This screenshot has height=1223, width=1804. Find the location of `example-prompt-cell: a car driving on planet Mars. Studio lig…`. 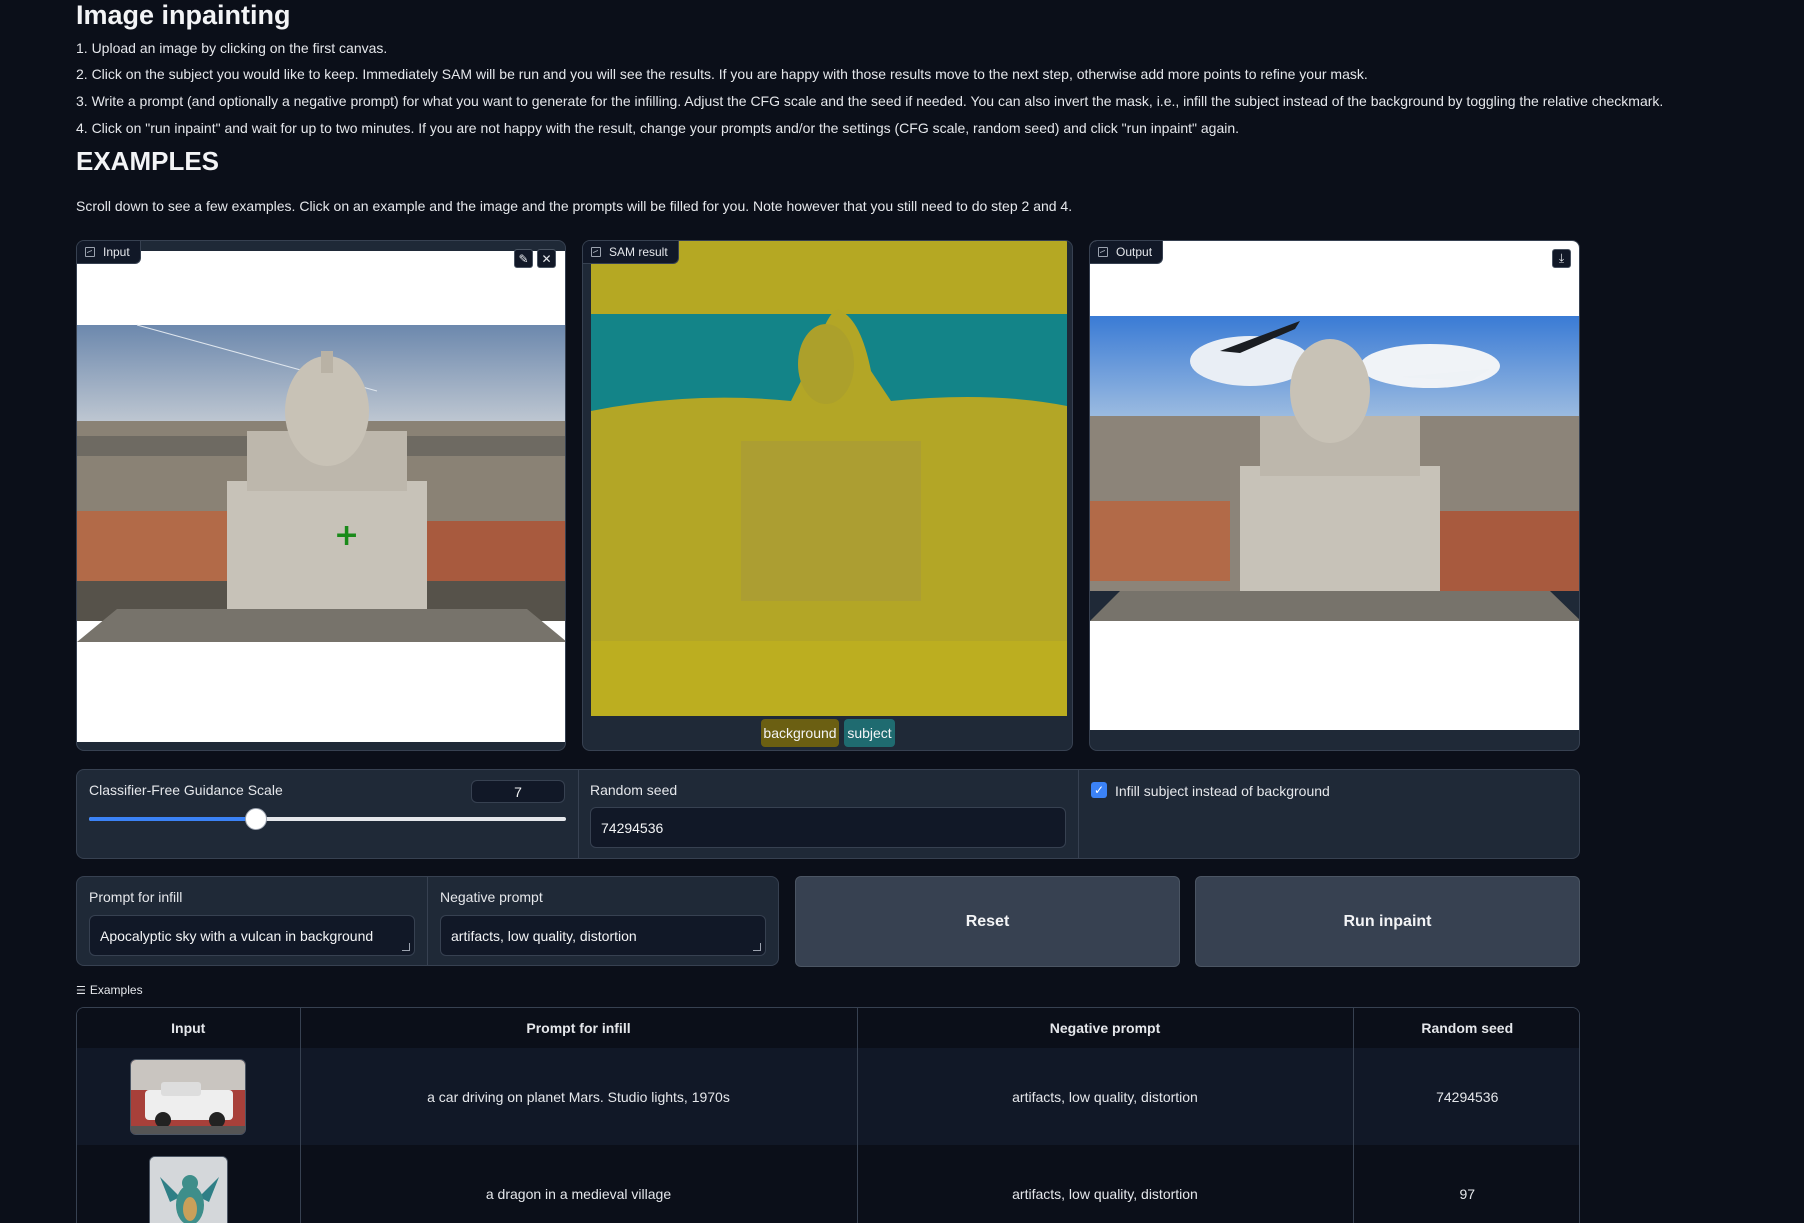

example-prompt-cell: a car driving on planet Mars. Studio lig… is located at coordinates (579, 1096).